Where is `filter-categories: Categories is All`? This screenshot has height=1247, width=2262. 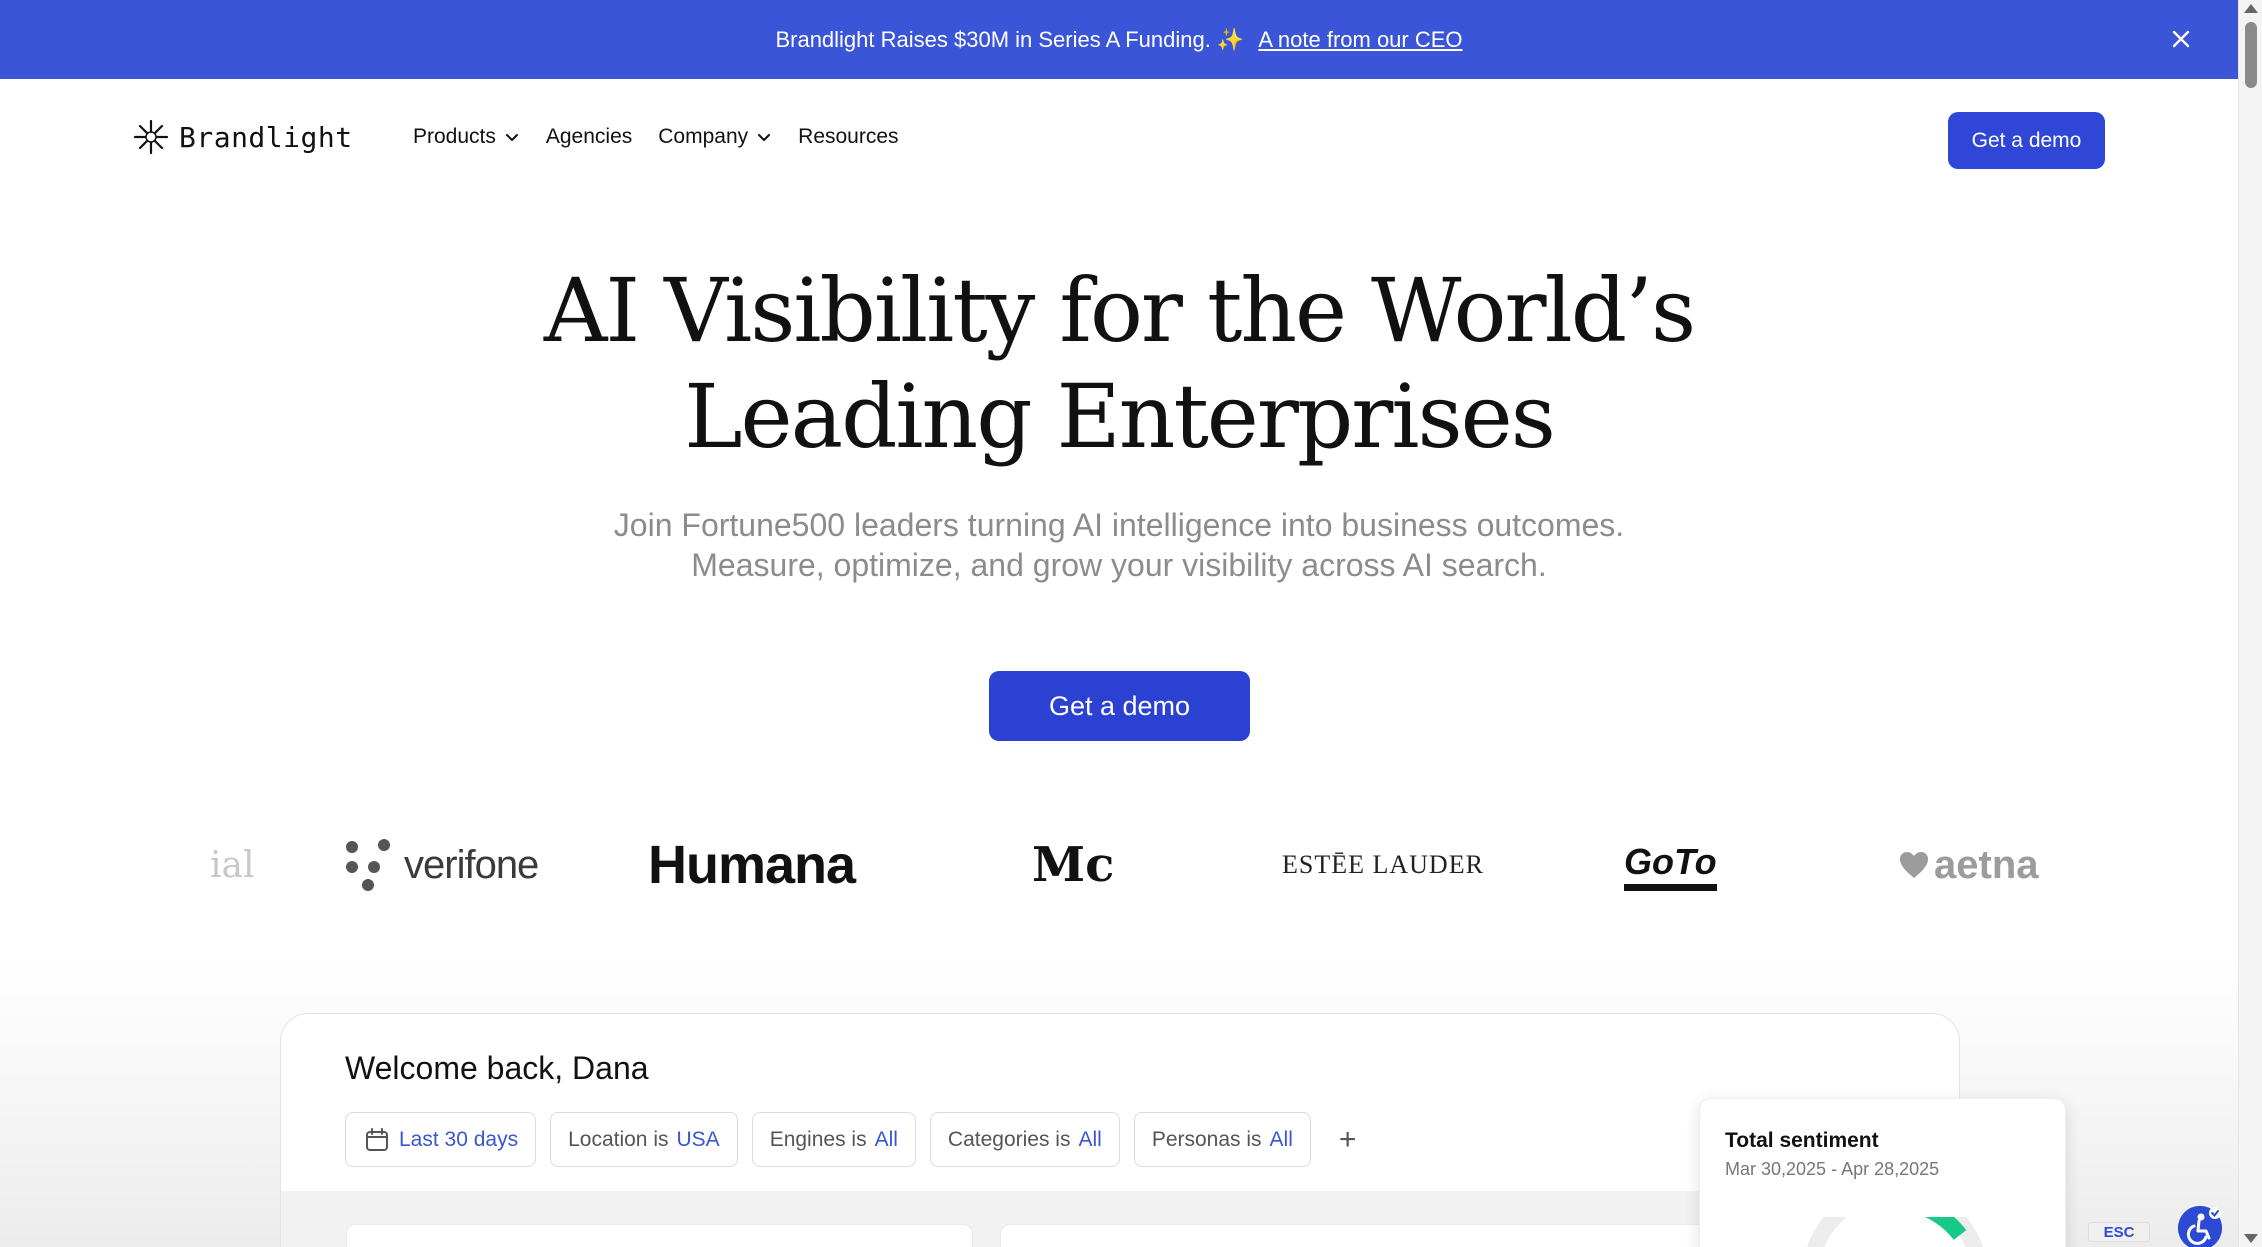
filter-categories: Categories is All is located at coordinates (1024, 1139).